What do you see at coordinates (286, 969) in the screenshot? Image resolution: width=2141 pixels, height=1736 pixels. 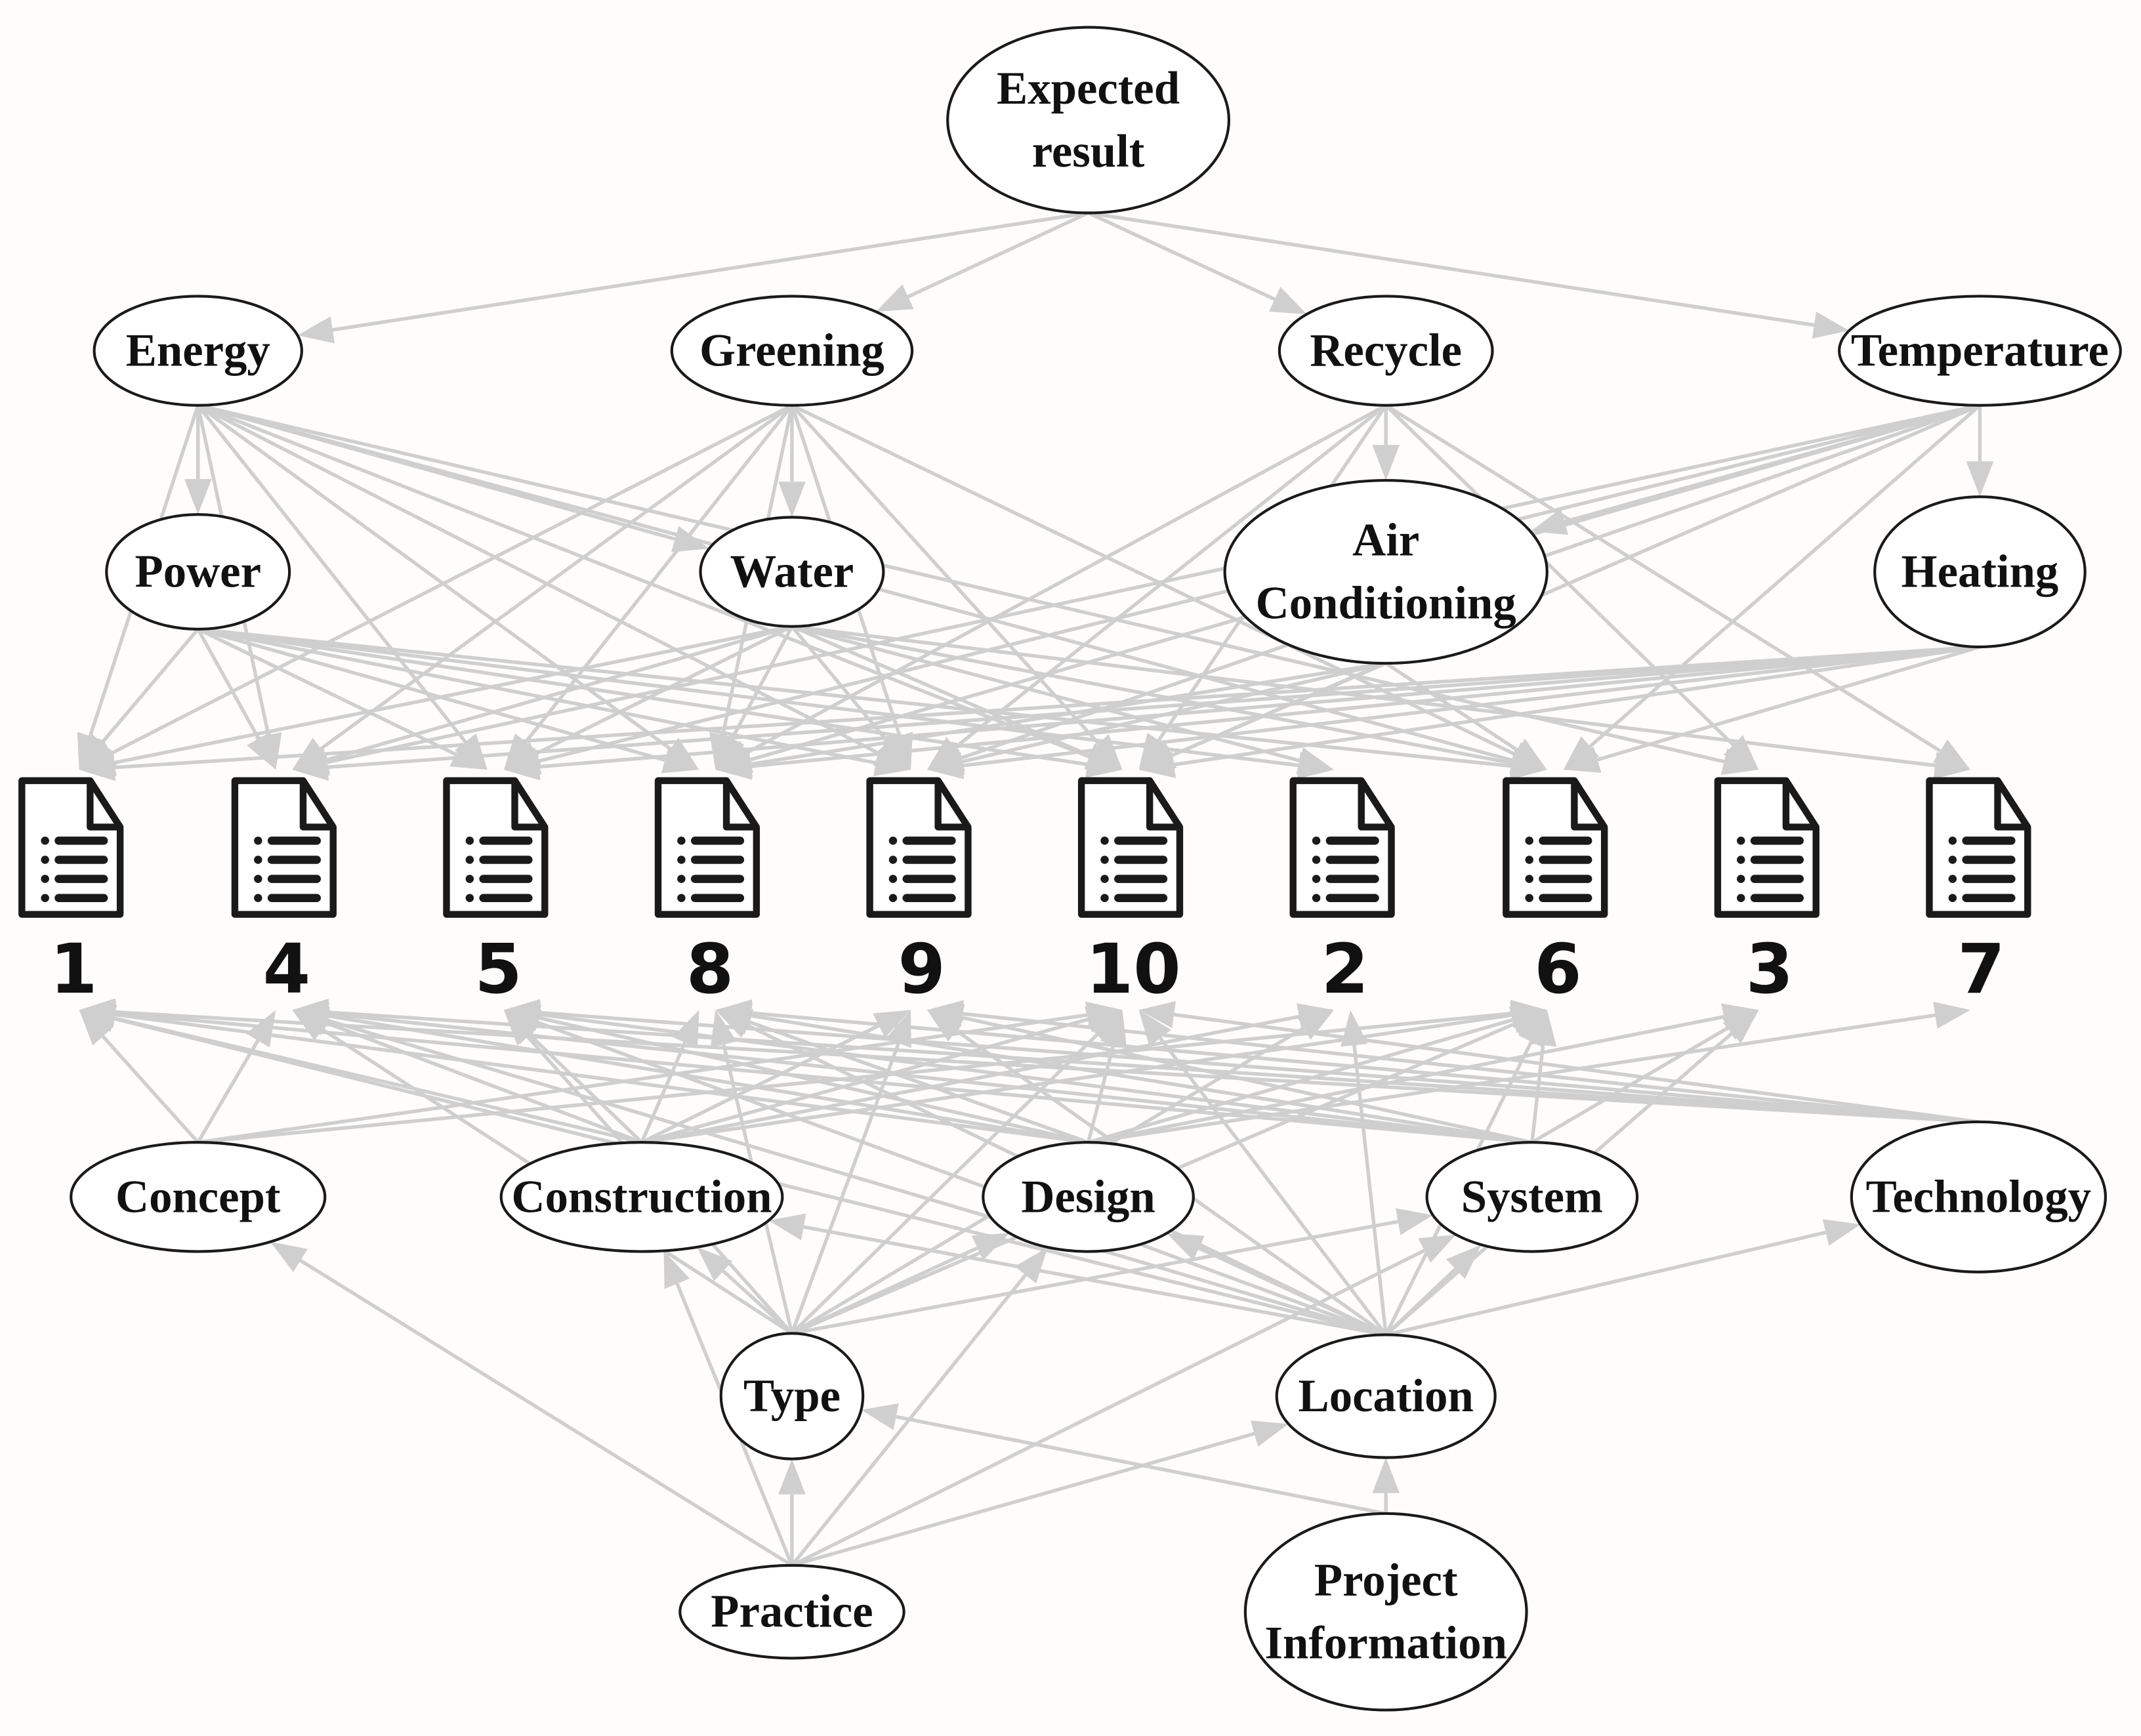 I see `document-number-label: 4` at bounding box center [286, 969].